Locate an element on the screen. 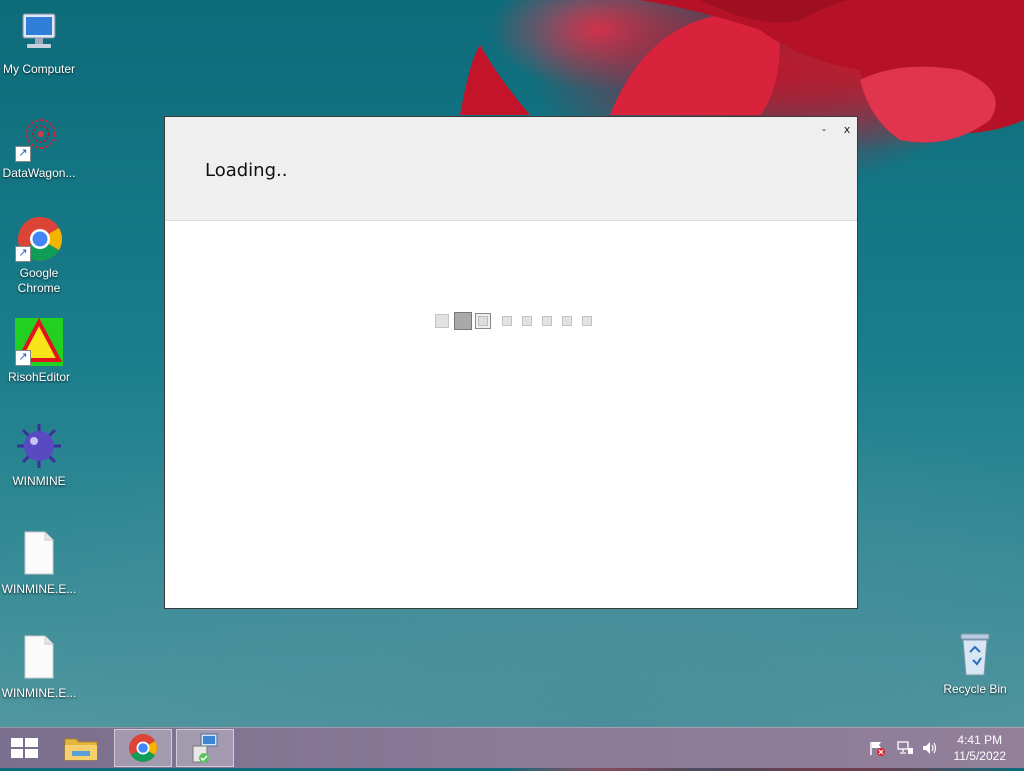 This screenshot has height=771, width=1024. mine-icon is located at coordinates (39, 446).